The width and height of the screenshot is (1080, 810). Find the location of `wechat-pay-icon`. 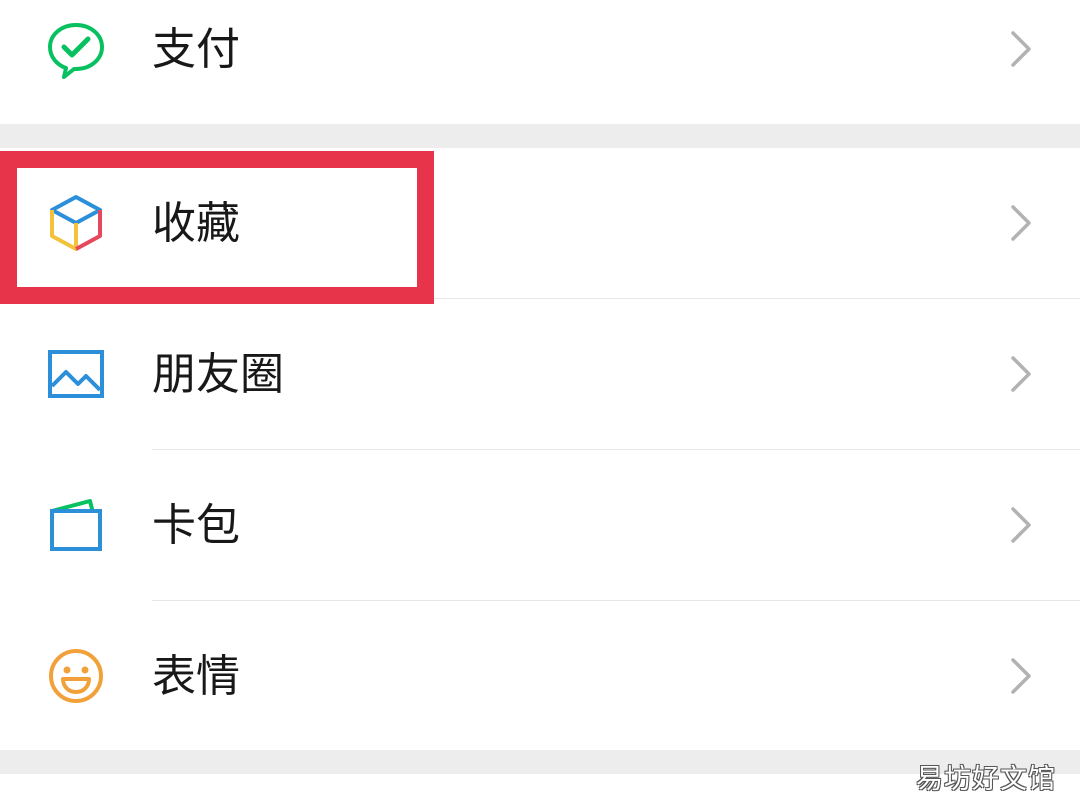

wechat-pay-icon is located at coordinates (76, 49).